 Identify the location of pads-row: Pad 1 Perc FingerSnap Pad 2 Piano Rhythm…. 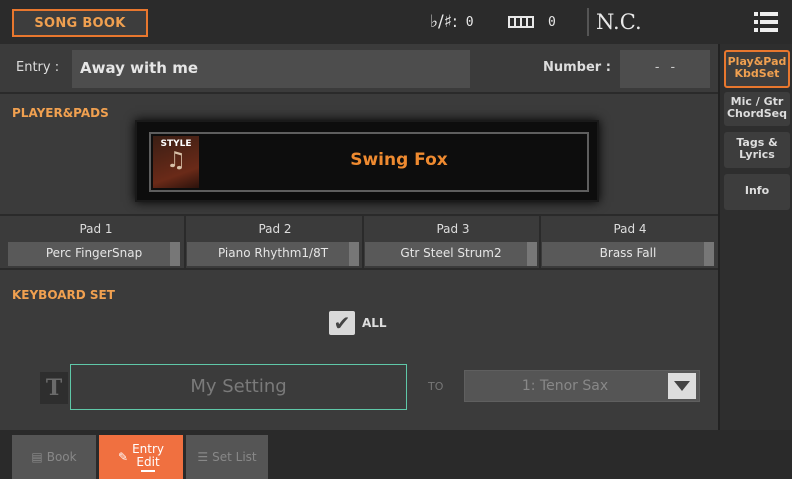
(359, 242).